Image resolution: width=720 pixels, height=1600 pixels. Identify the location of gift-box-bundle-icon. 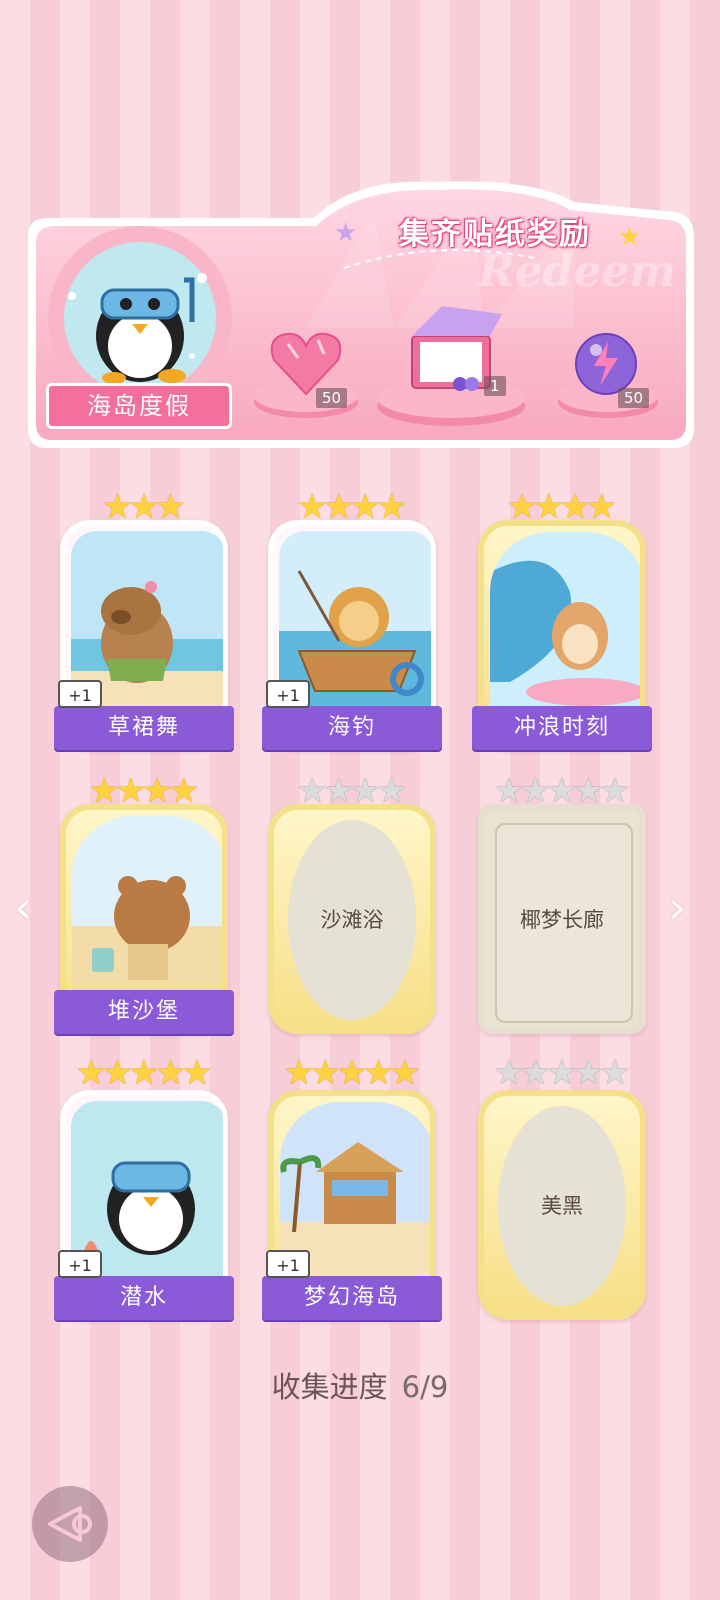
(451, 366).